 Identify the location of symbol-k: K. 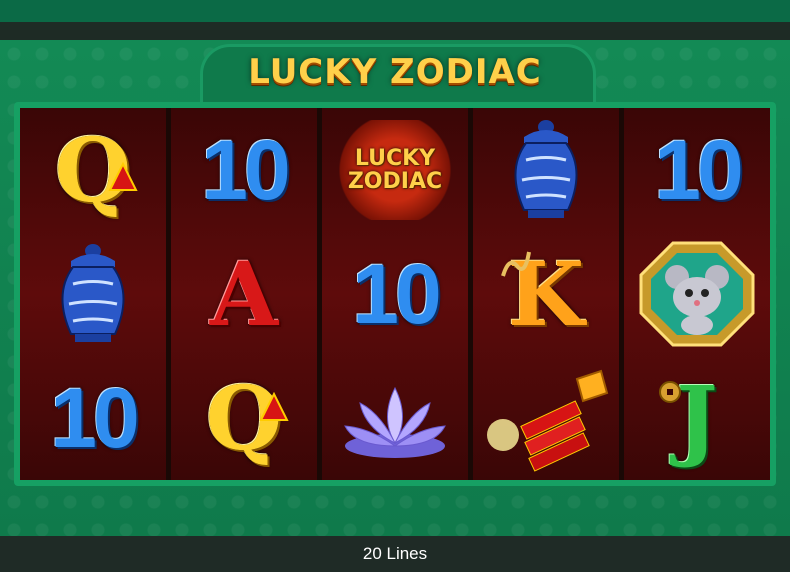
(546, 294).